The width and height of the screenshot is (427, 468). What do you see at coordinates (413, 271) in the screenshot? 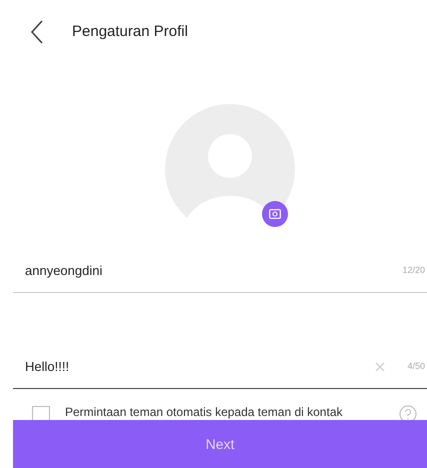
I see `character-counter: 12/20` at bounding box center [413, 271].